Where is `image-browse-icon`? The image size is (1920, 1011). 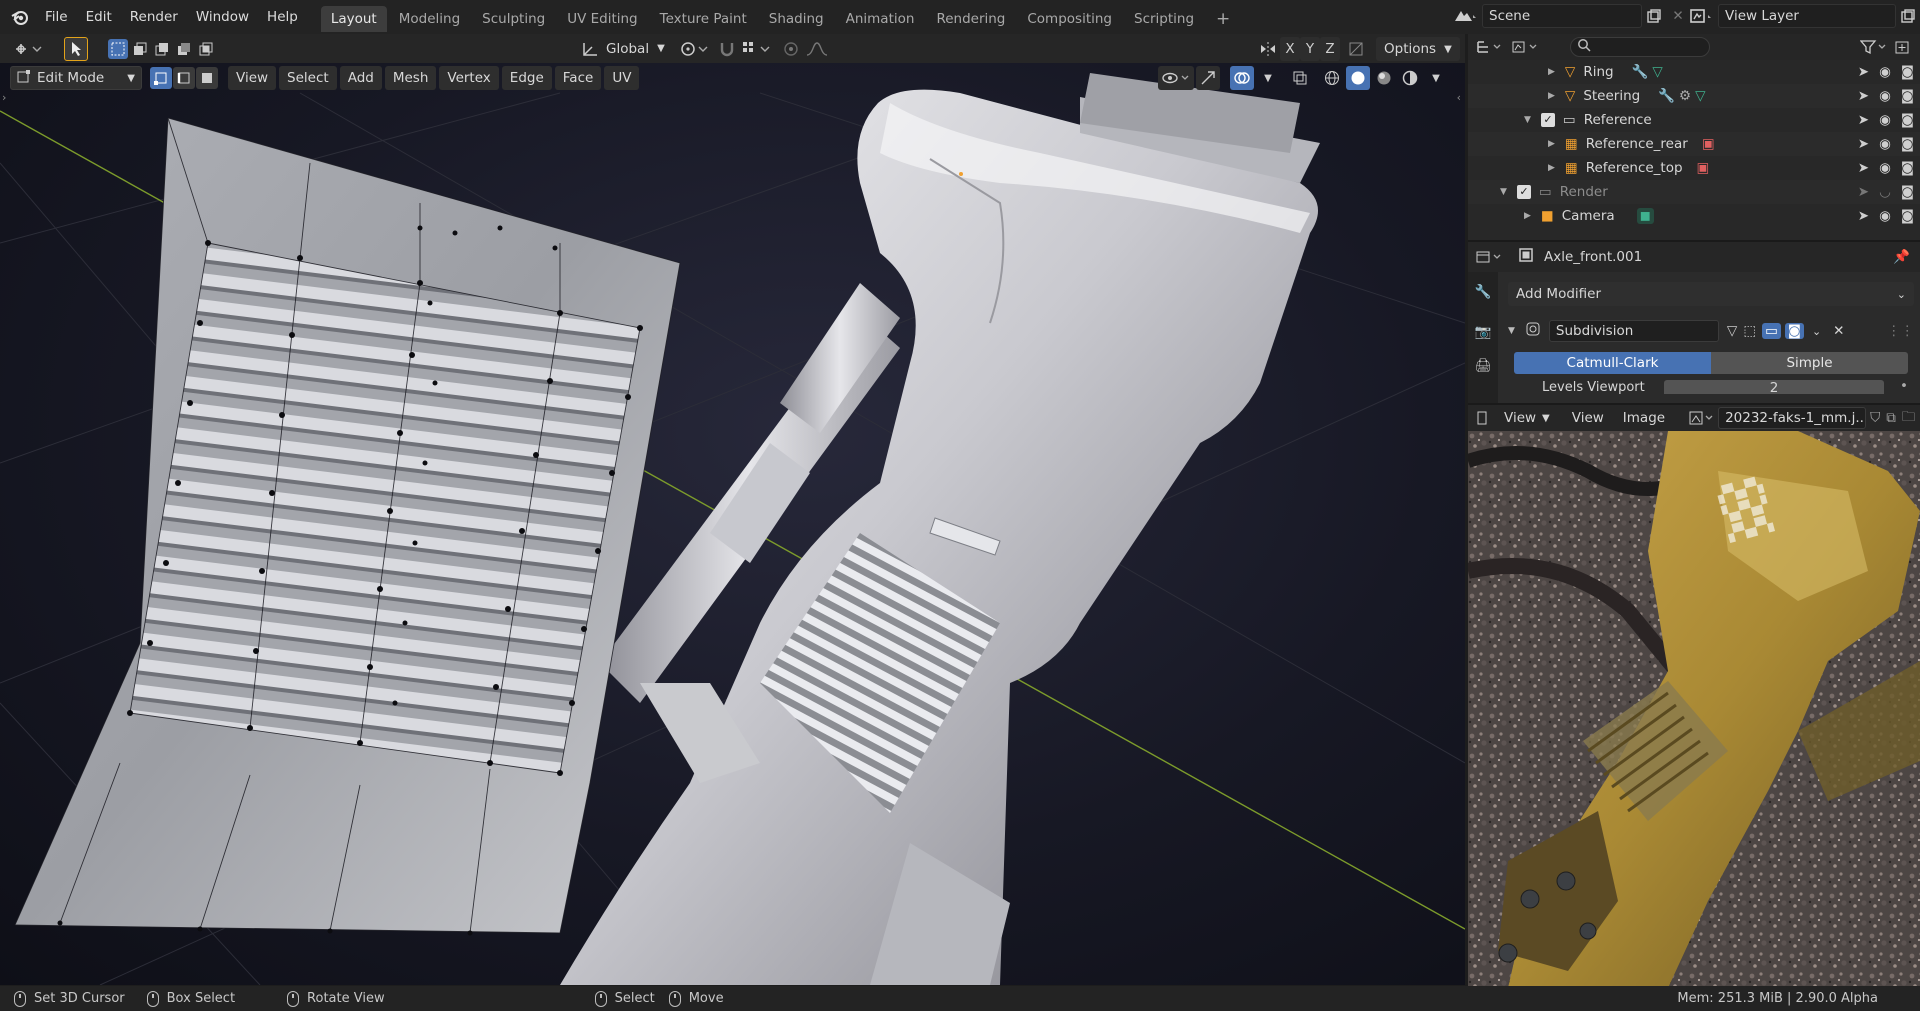
image-browse-icon is located at coordinates (1702, 418).